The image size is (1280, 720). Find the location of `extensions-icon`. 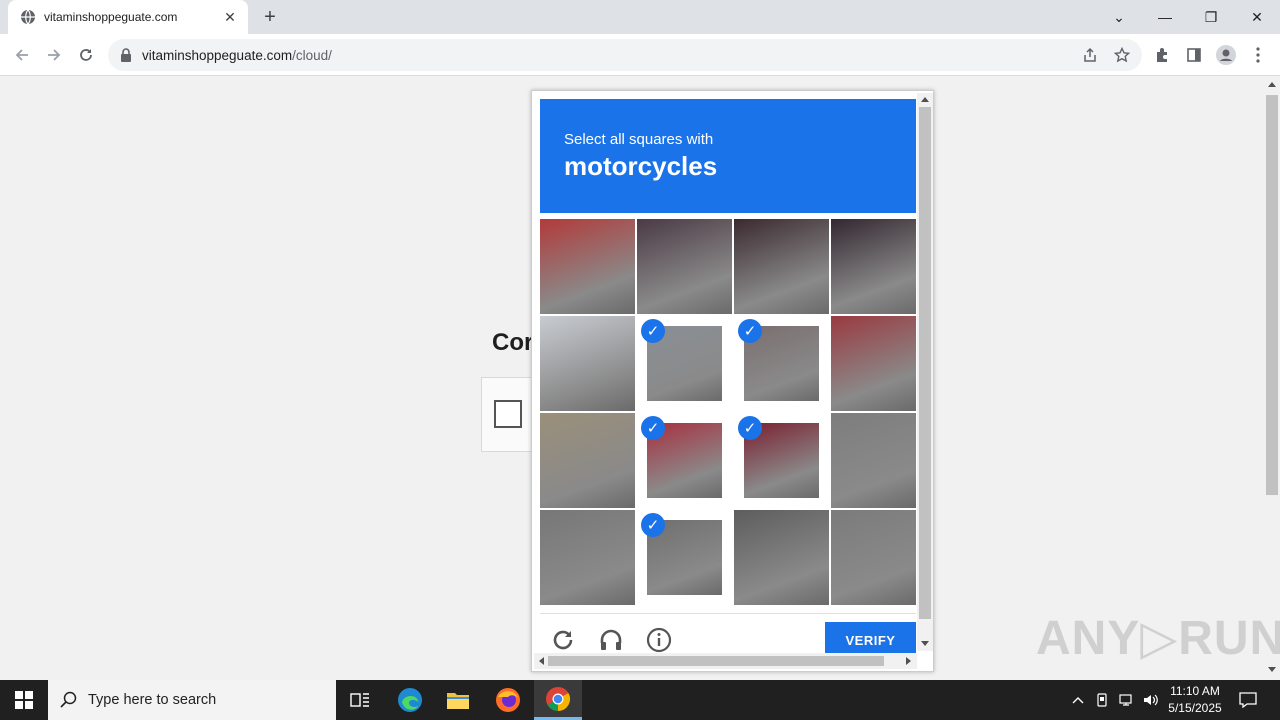

extensions-icon is located at coordinates (1162, 55).